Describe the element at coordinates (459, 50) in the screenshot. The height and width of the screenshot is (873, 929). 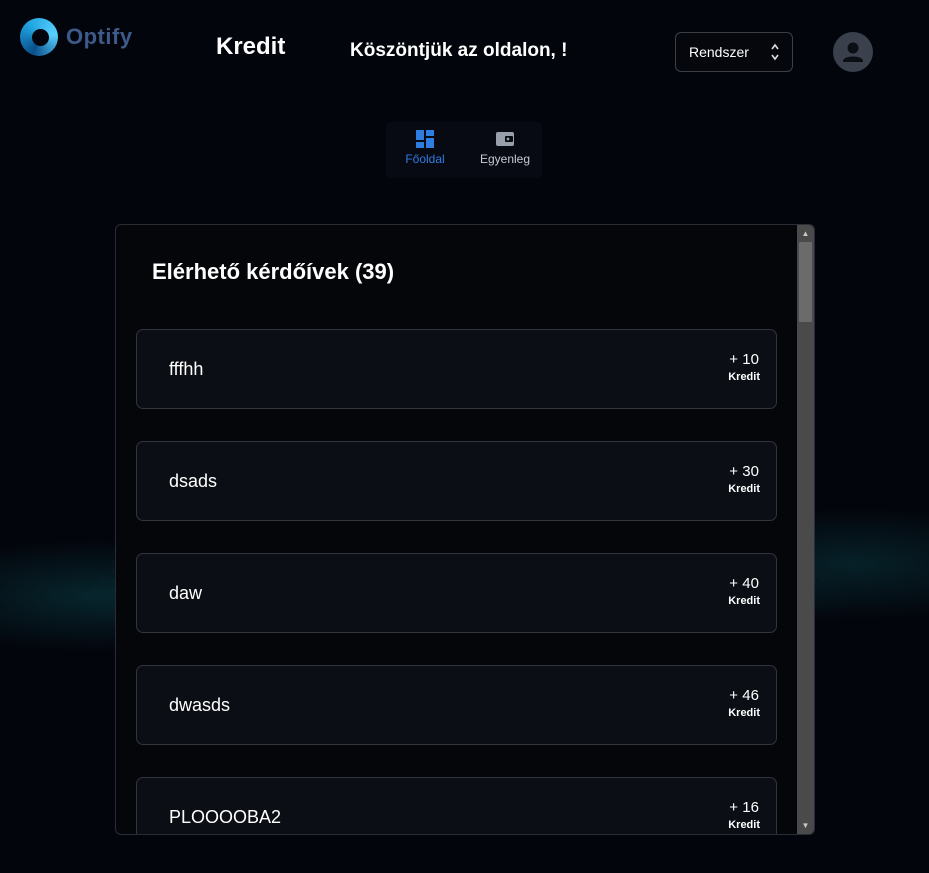
I see `welcome-message: Köszöntjük az oldalon, !` at that location.